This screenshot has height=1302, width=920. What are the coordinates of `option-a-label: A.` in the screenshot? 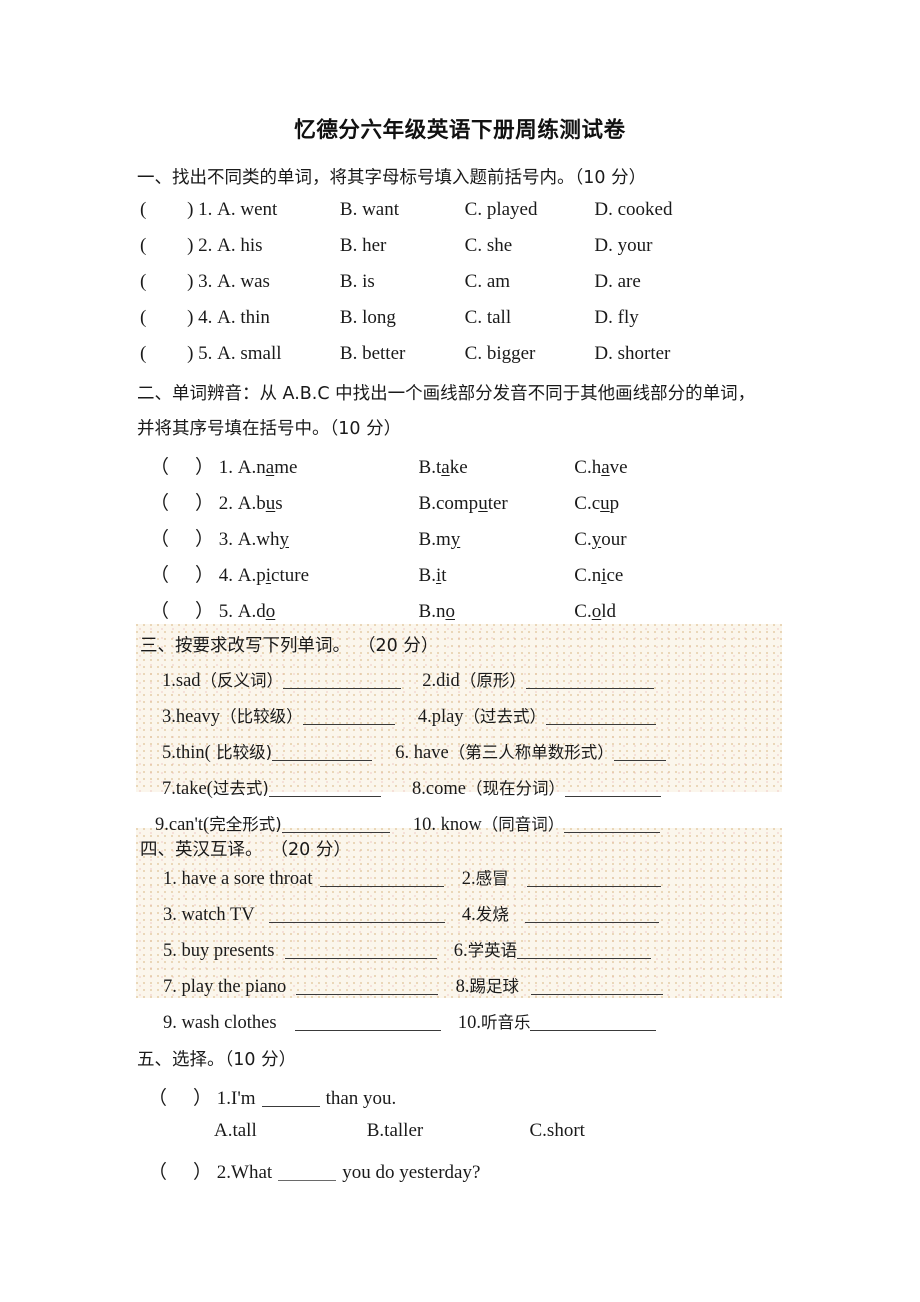 It's located at (247, 575).